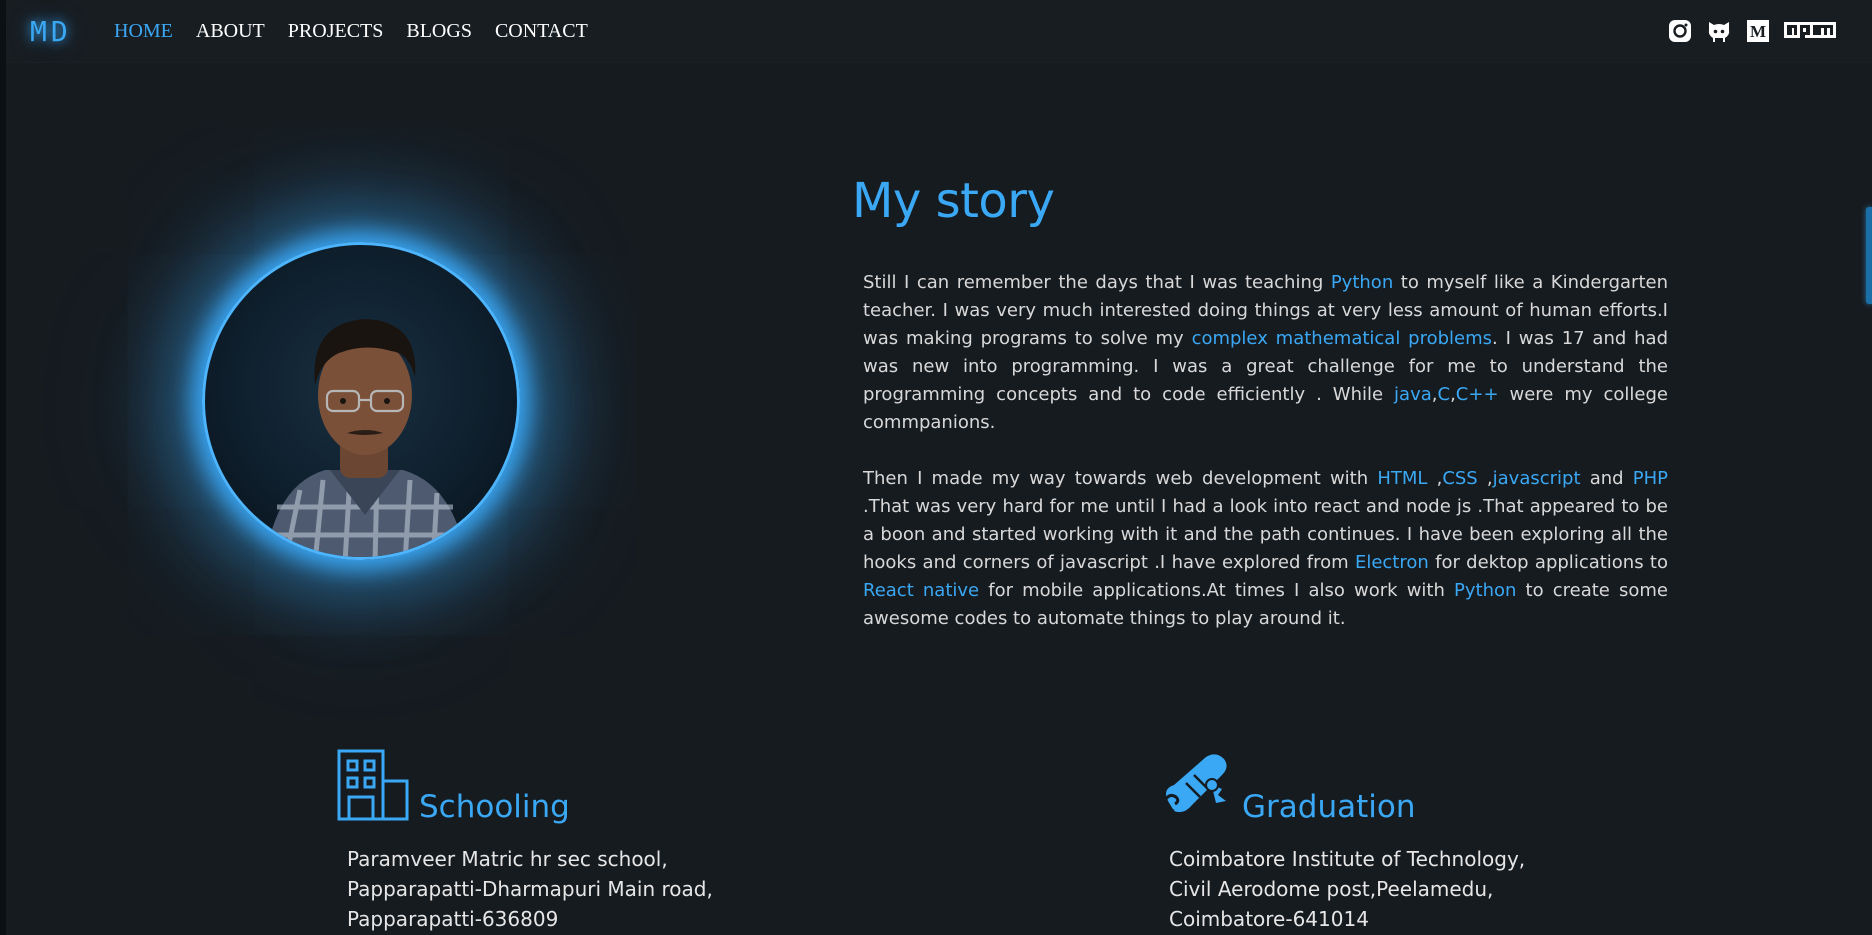 The image size is (1872, 935). What do you see at coordinates (1869, 255) in the screenshot?
I see `scrollbar-thumb` at bounding box center [1869, 255].